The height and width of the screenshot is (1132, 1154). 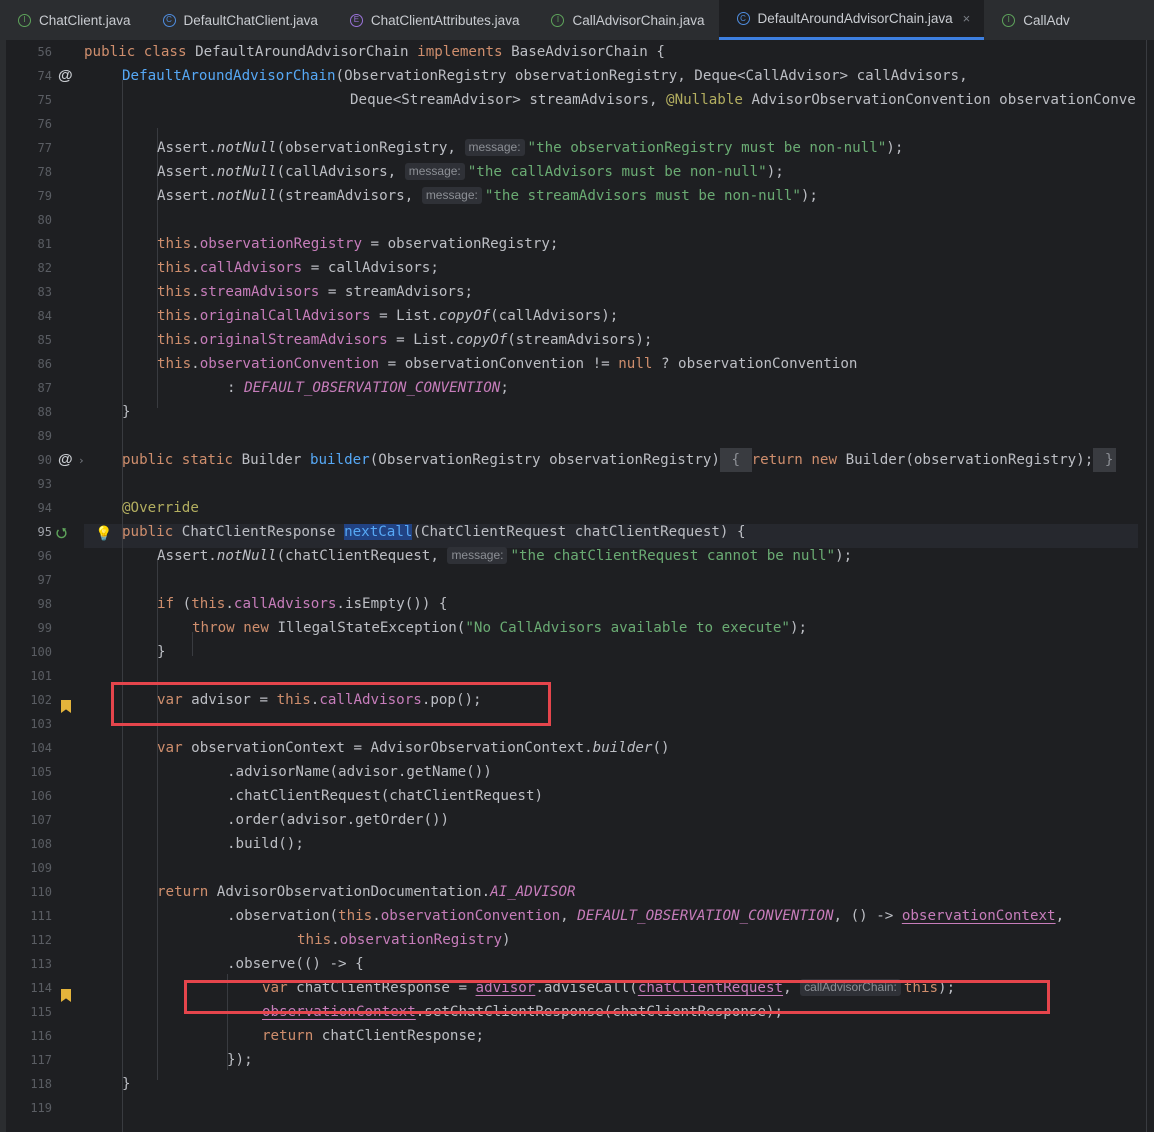 What do you see at coordinates (558, 20) in the screenshot?
I see `interface-icon: I` at bounding box center [558, 20].